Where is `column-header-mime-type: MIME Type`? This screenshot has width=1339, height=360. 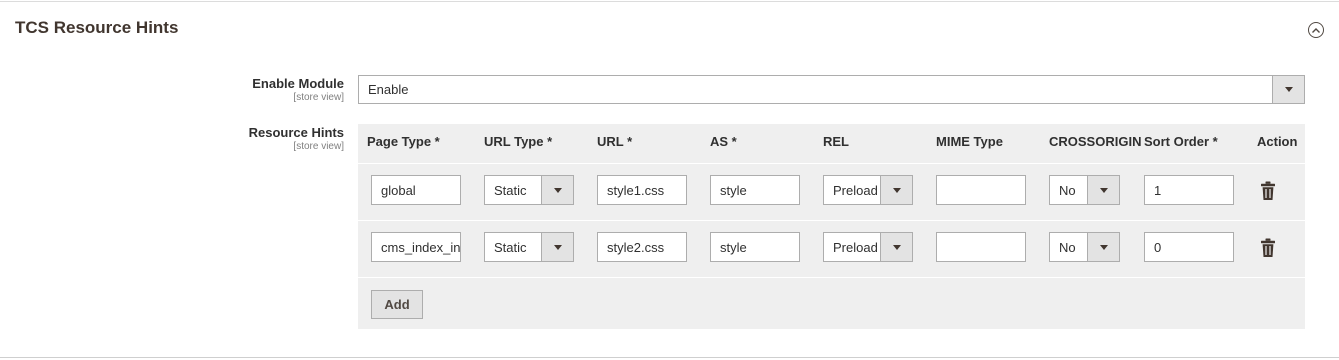
column-header-mime-type: MIME Type is located at coordinates (969, 141).